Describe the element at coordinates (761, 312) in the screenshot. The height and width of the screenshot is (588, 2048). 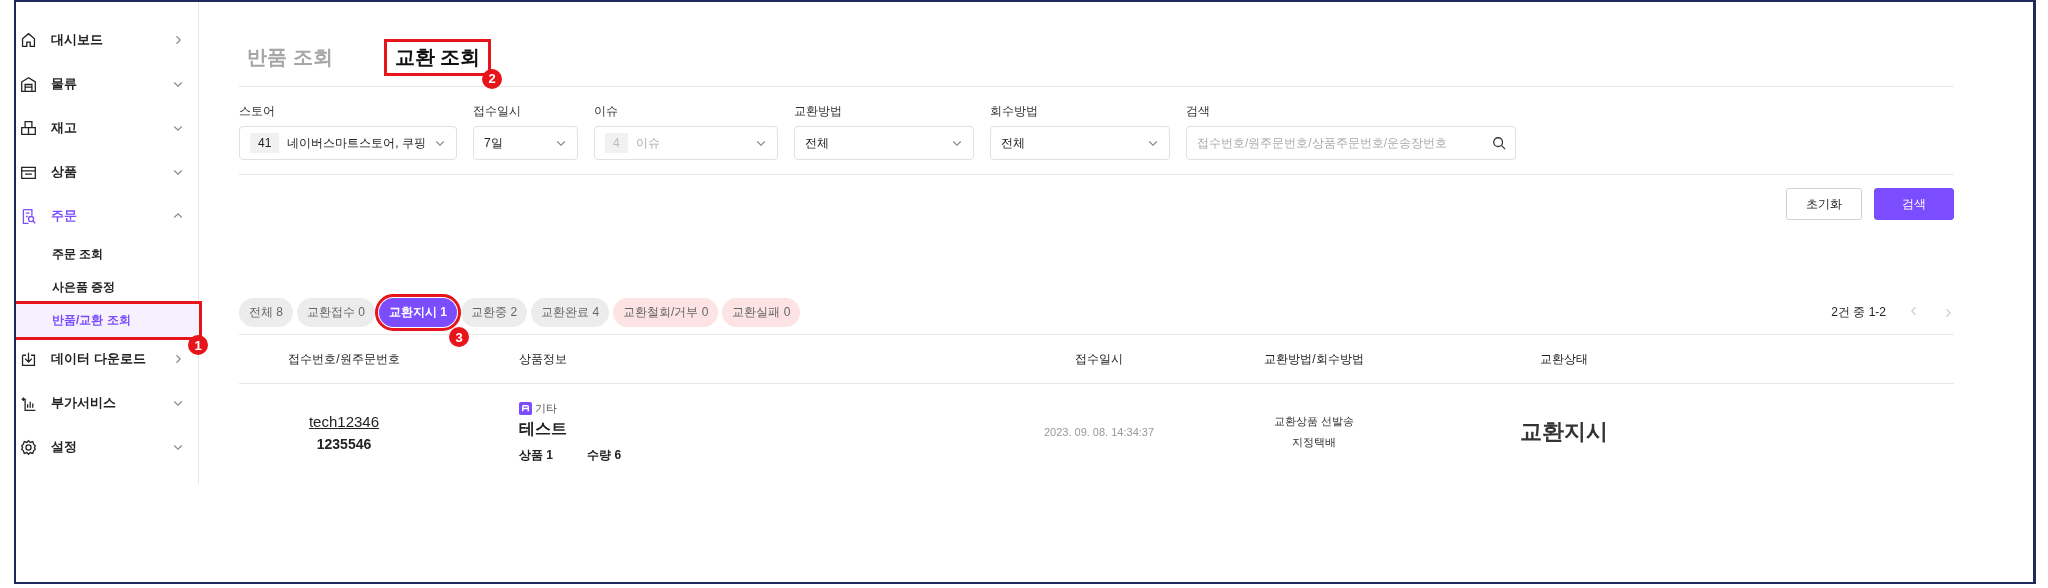
I see `status-filter-chip: 교환실패 0` at that location.